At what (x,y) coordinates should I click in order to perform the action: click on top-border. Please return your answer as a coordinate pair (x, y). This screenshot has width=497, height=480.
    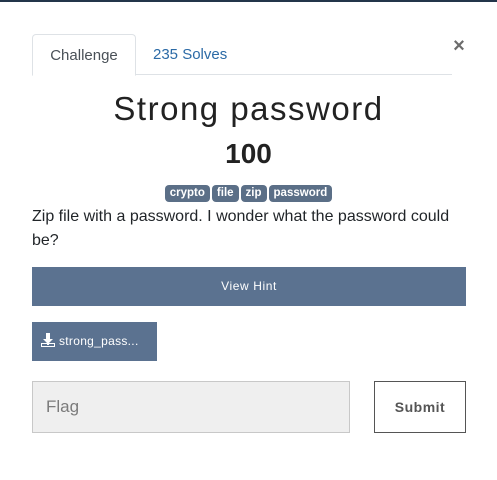
    Looking at the image, I should click on (248, 1).